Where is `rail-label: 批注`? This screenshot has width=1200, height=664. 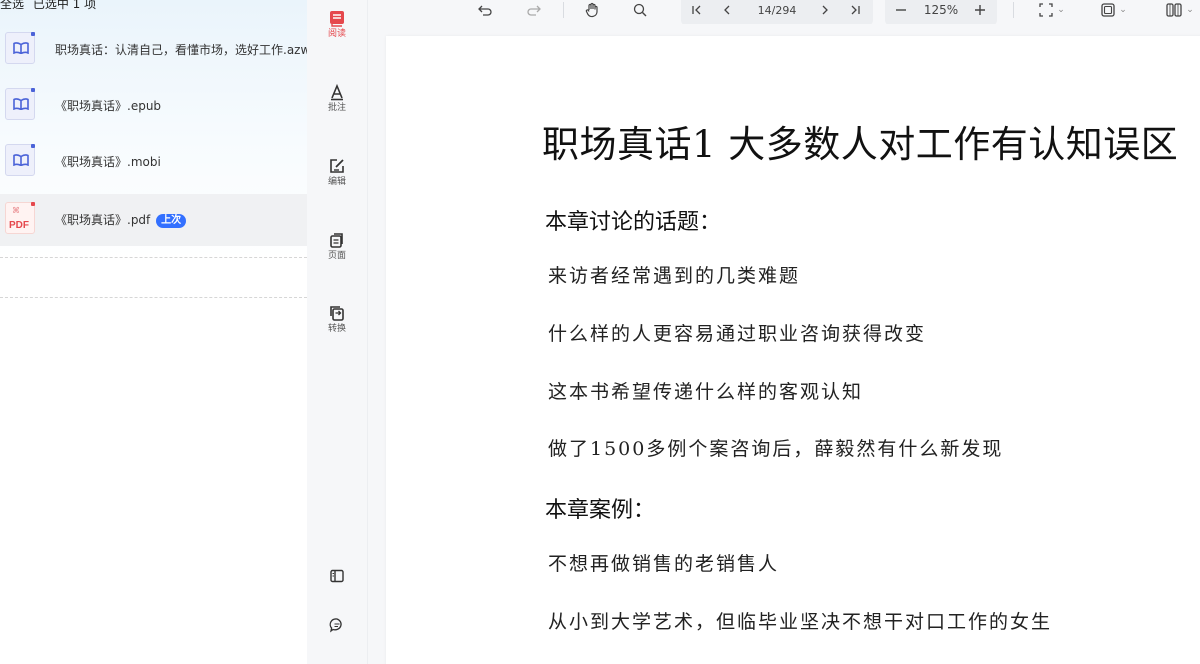 rail-label: 批注 is located at coordinates (336, 108).